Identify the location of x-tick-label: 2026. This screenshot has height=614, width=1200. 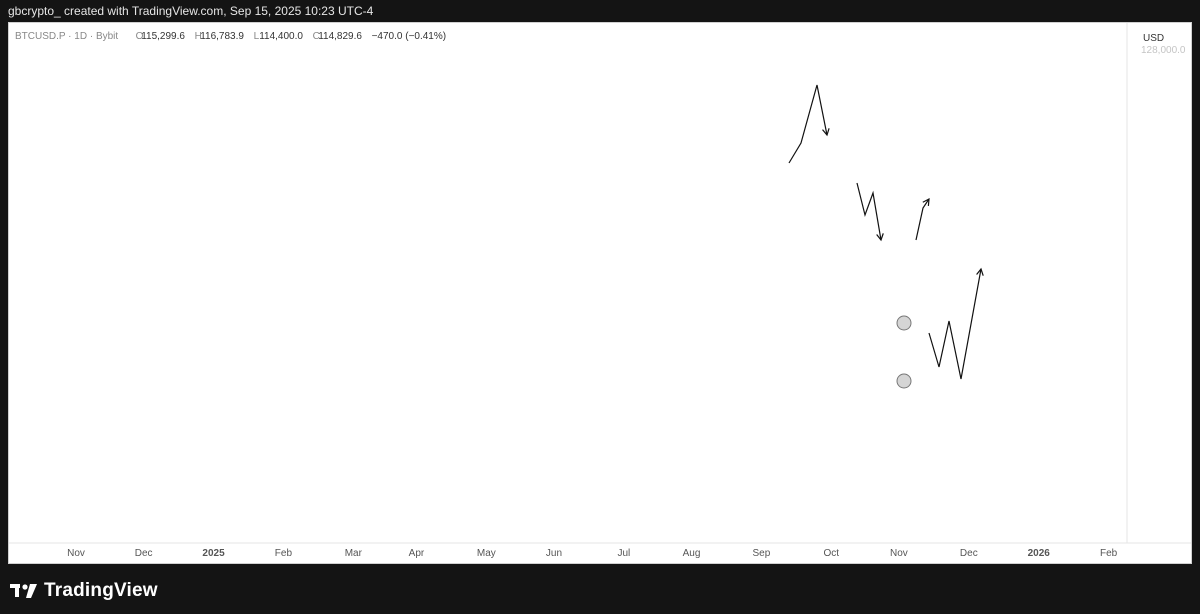
(1039, 553).